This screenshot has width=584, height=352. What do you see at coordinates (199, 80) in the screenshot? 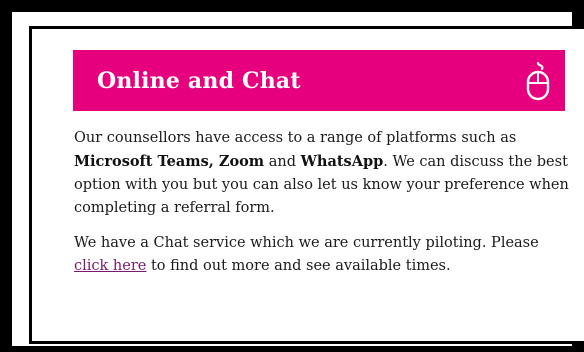
I see `section-title: Online and Chat` at bounding box center [199, 80].